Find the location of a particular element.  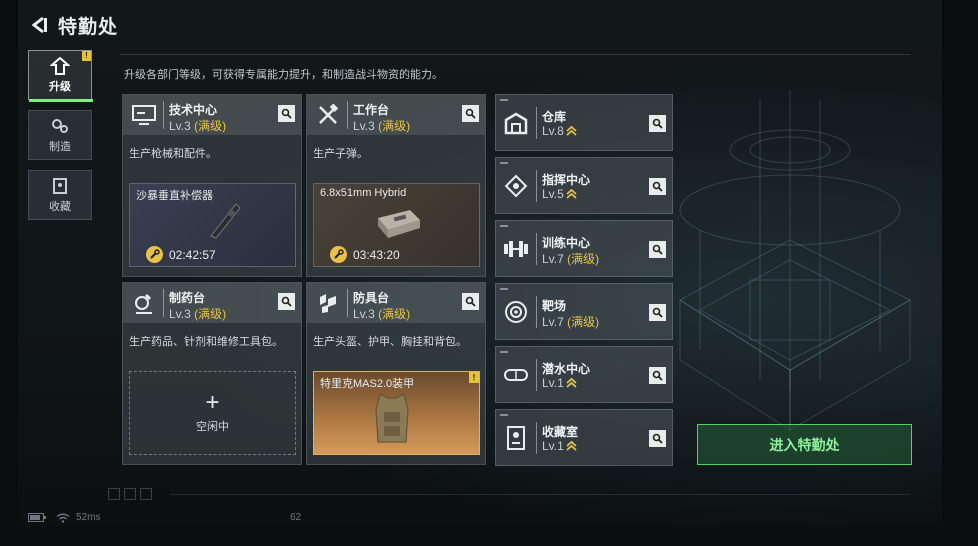

production-slot: 6.8x51mm Hybrid 03:43:20 is located at coordinates (396, 225).